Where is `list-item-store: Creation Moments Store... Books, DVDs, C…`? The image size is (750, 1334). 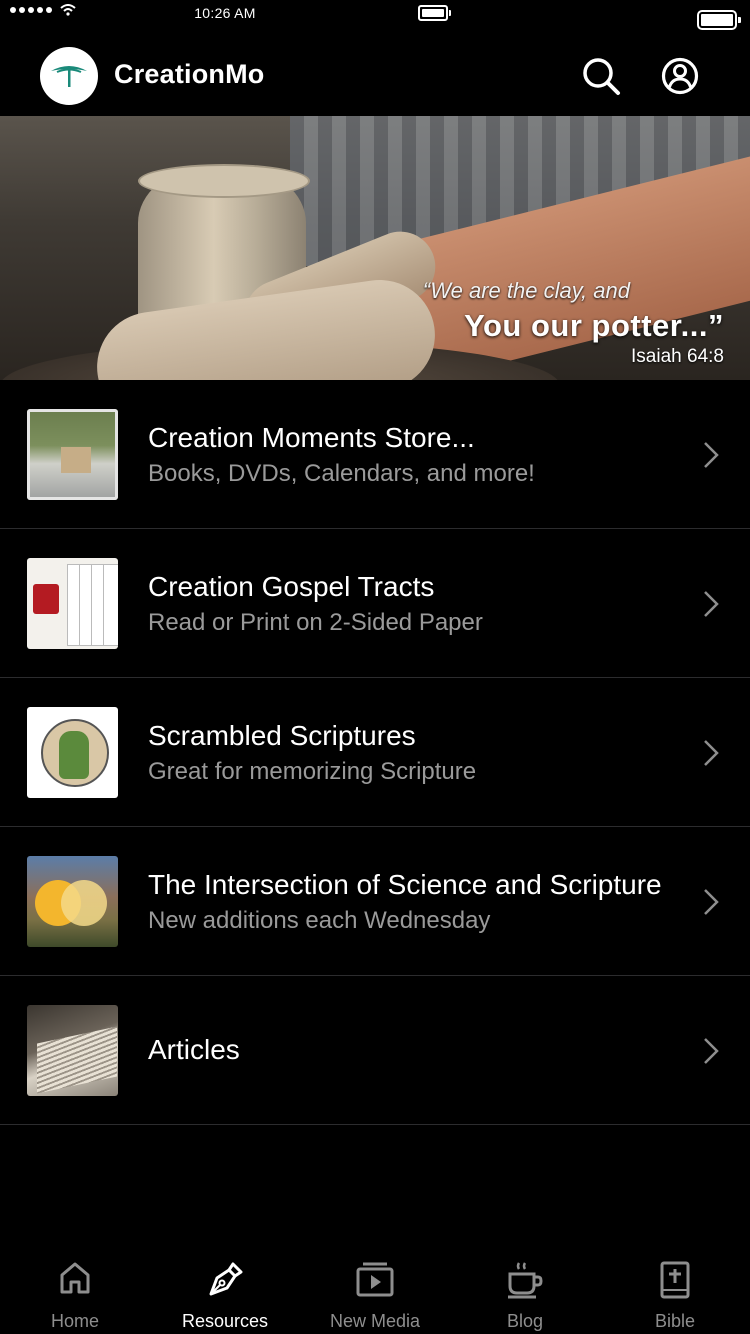 list-item-store: Creation Moments Store... Books, DVDs, C… is located at coordinates (375, 454).